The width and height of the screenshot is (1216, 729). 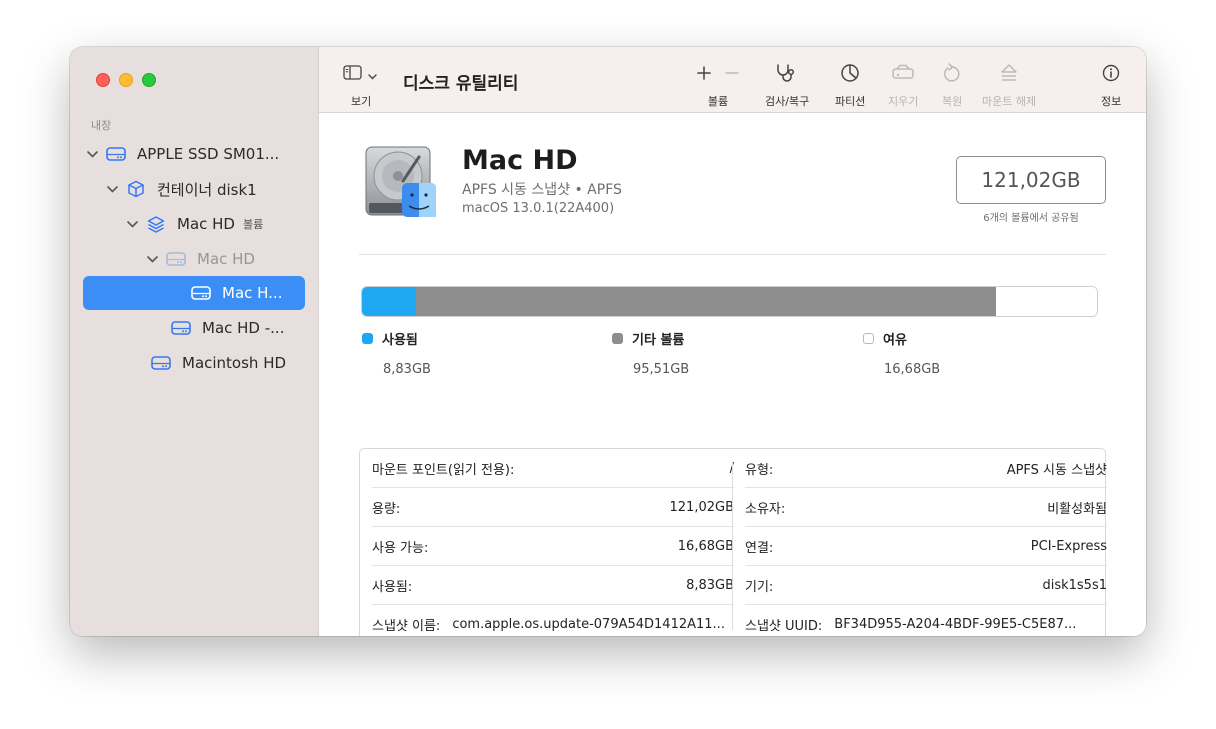 What do you see at coordinates (360, 74) in the screenshot?
I see `view-button` at bounding box center [360, 74].